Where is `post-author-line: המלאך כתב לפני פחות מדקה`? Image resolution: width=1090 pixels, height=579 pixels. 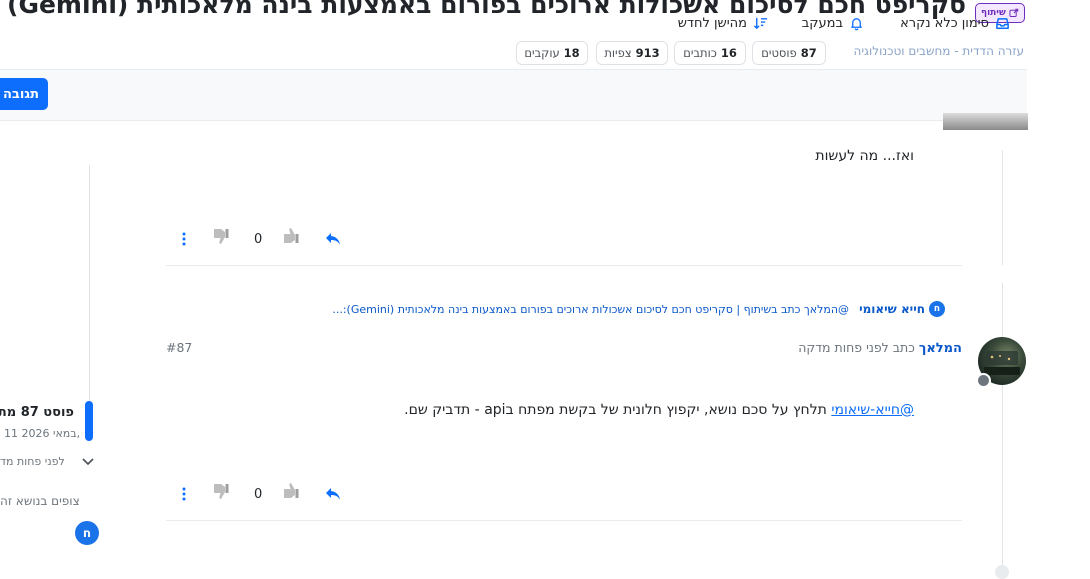 post-author-line: המלאך כתב לפני פחות מדקה is located at coordinates (880, 348).